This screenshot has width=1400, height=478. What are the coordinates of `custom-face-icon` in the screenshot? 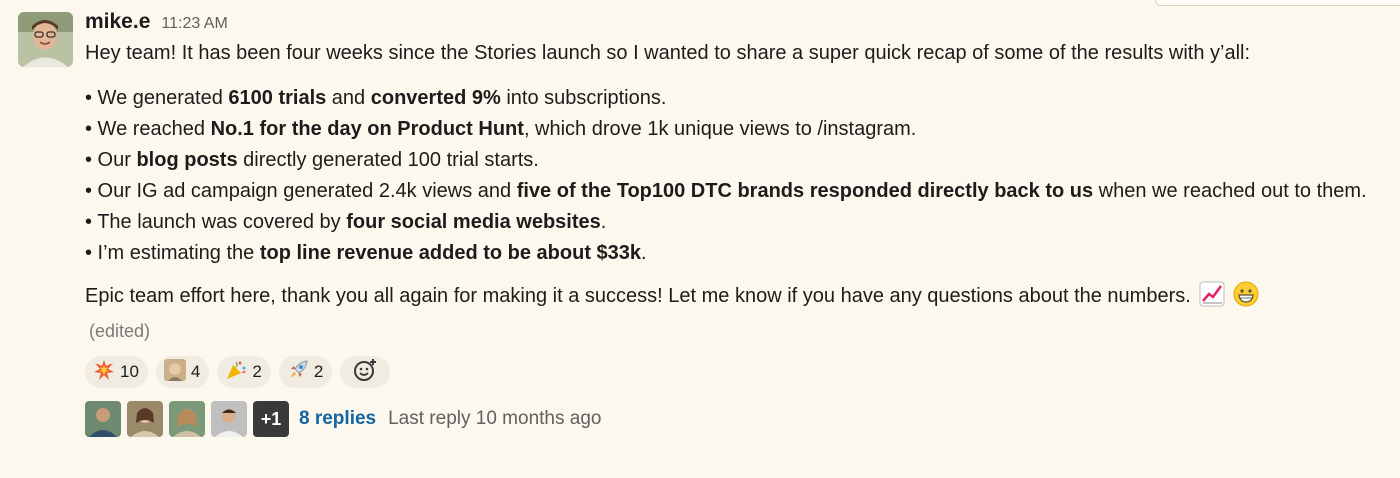 It's located at (174, 372).